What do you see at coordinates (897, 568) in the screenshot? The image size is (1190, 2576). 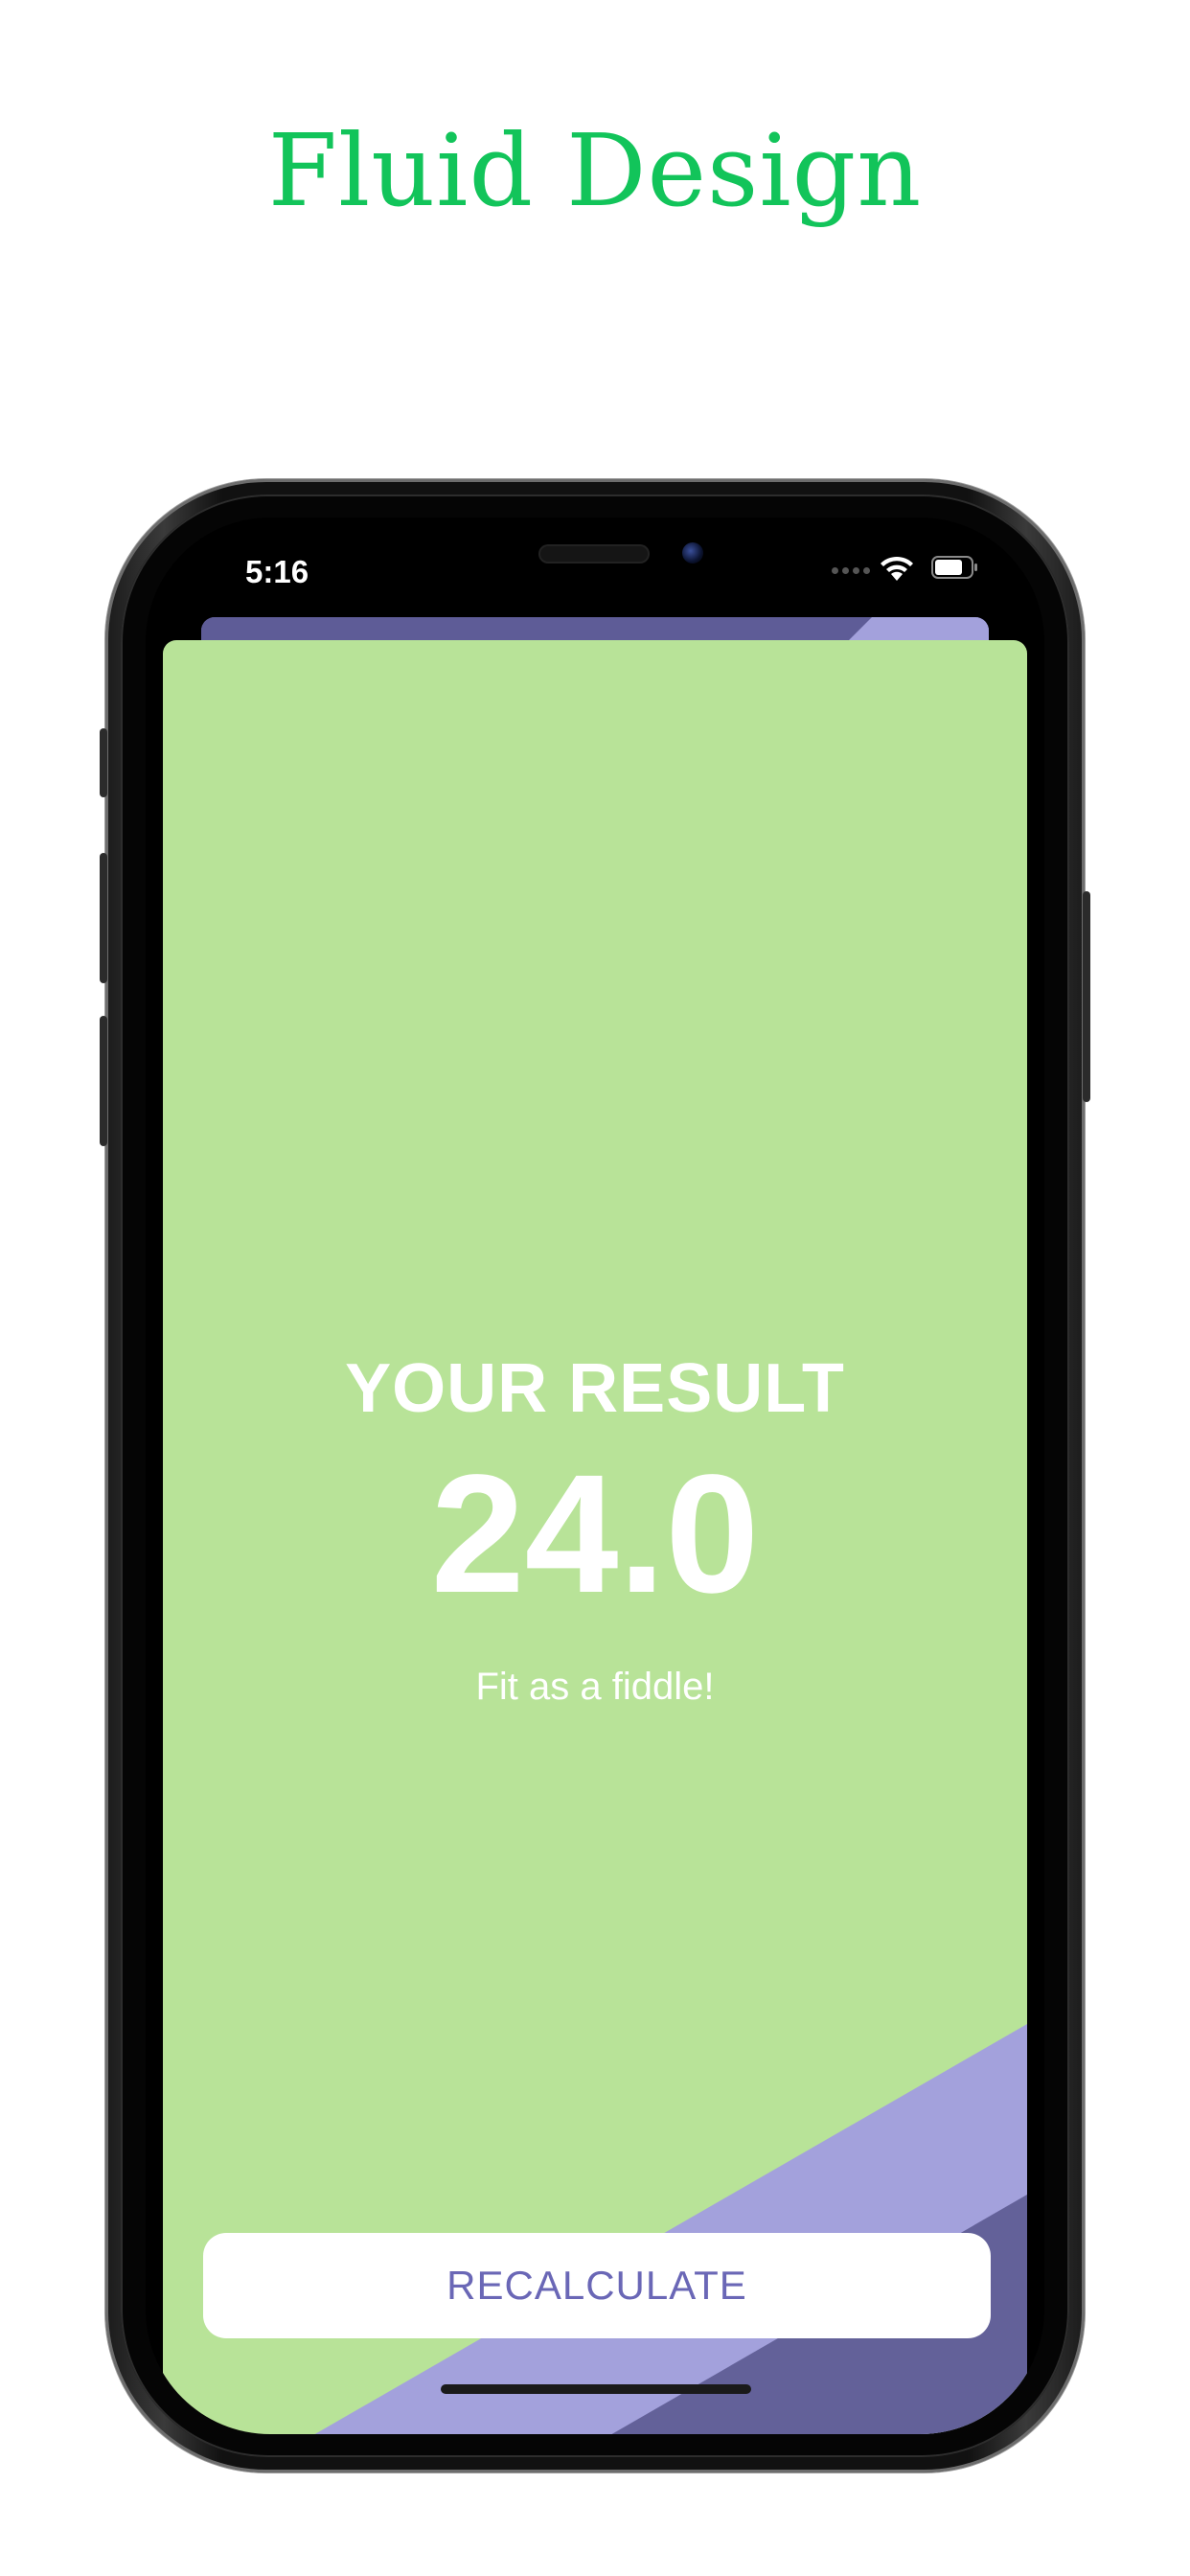 I see `wifi-icon` at bounding box center [897, 568].